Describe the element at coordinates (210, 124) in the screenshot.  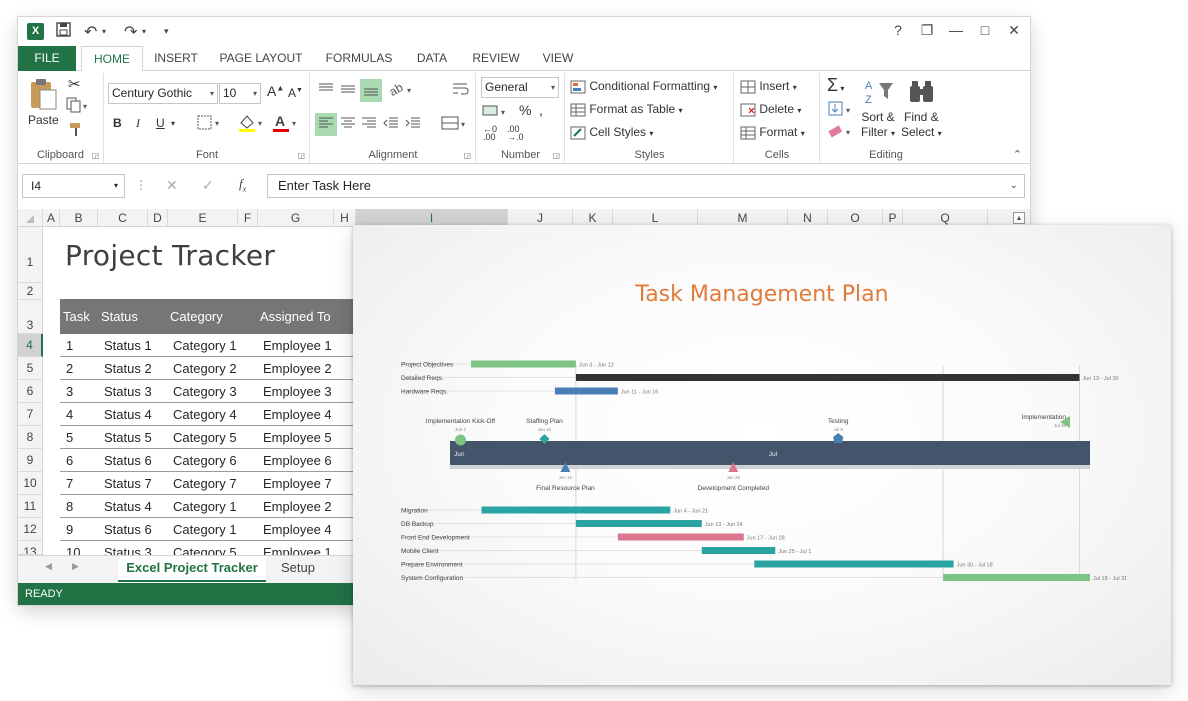
I see `borders-icon: ▾` at that location.